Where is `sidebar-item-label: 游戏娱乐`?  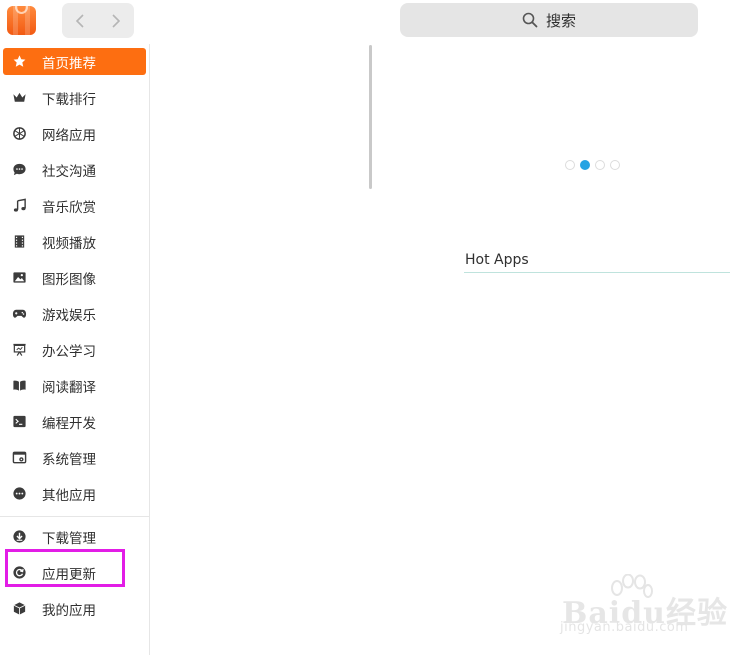
sidebar-item-label: 游戏娱乐 is located at coordinates (69, 315).